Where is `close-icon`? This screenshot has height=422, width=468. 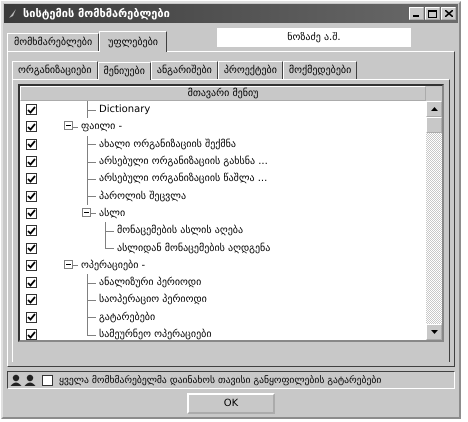
close-icon is located at coordinates (448, 13).